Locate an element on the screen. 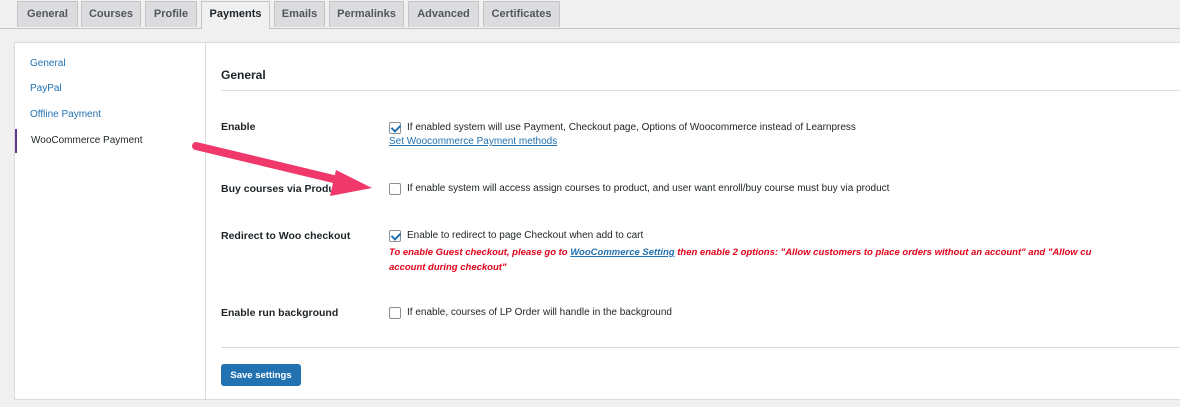  section-title: General is located at coordinates (243, 75).